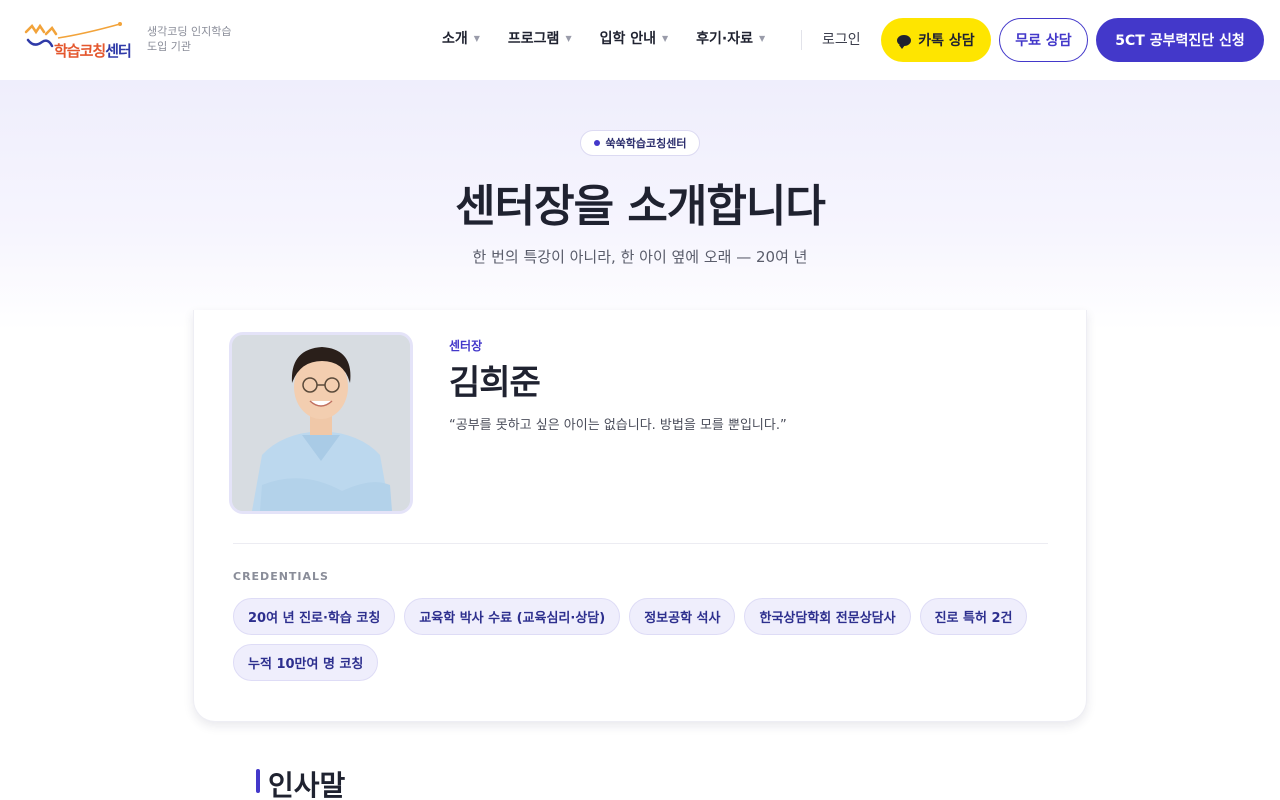 The image size is (1280, 800). Describe the element at coordinates (841, 39) in the screenshot. I see `login-link: 로그인` at that location.